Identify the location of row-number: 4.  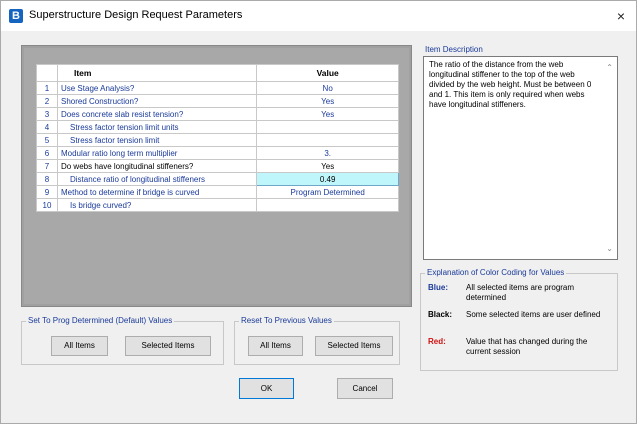
(47, 127).